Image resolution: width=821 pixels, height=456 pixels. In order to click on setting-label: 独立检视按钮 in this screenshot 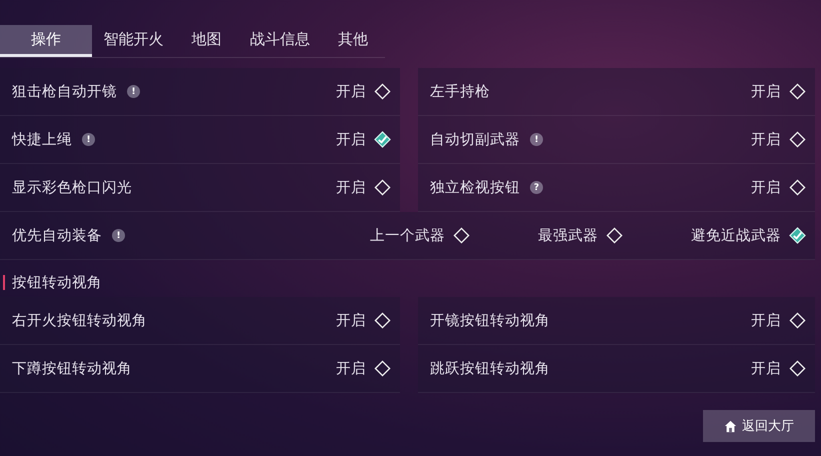, I will do `click(475, 187)`.